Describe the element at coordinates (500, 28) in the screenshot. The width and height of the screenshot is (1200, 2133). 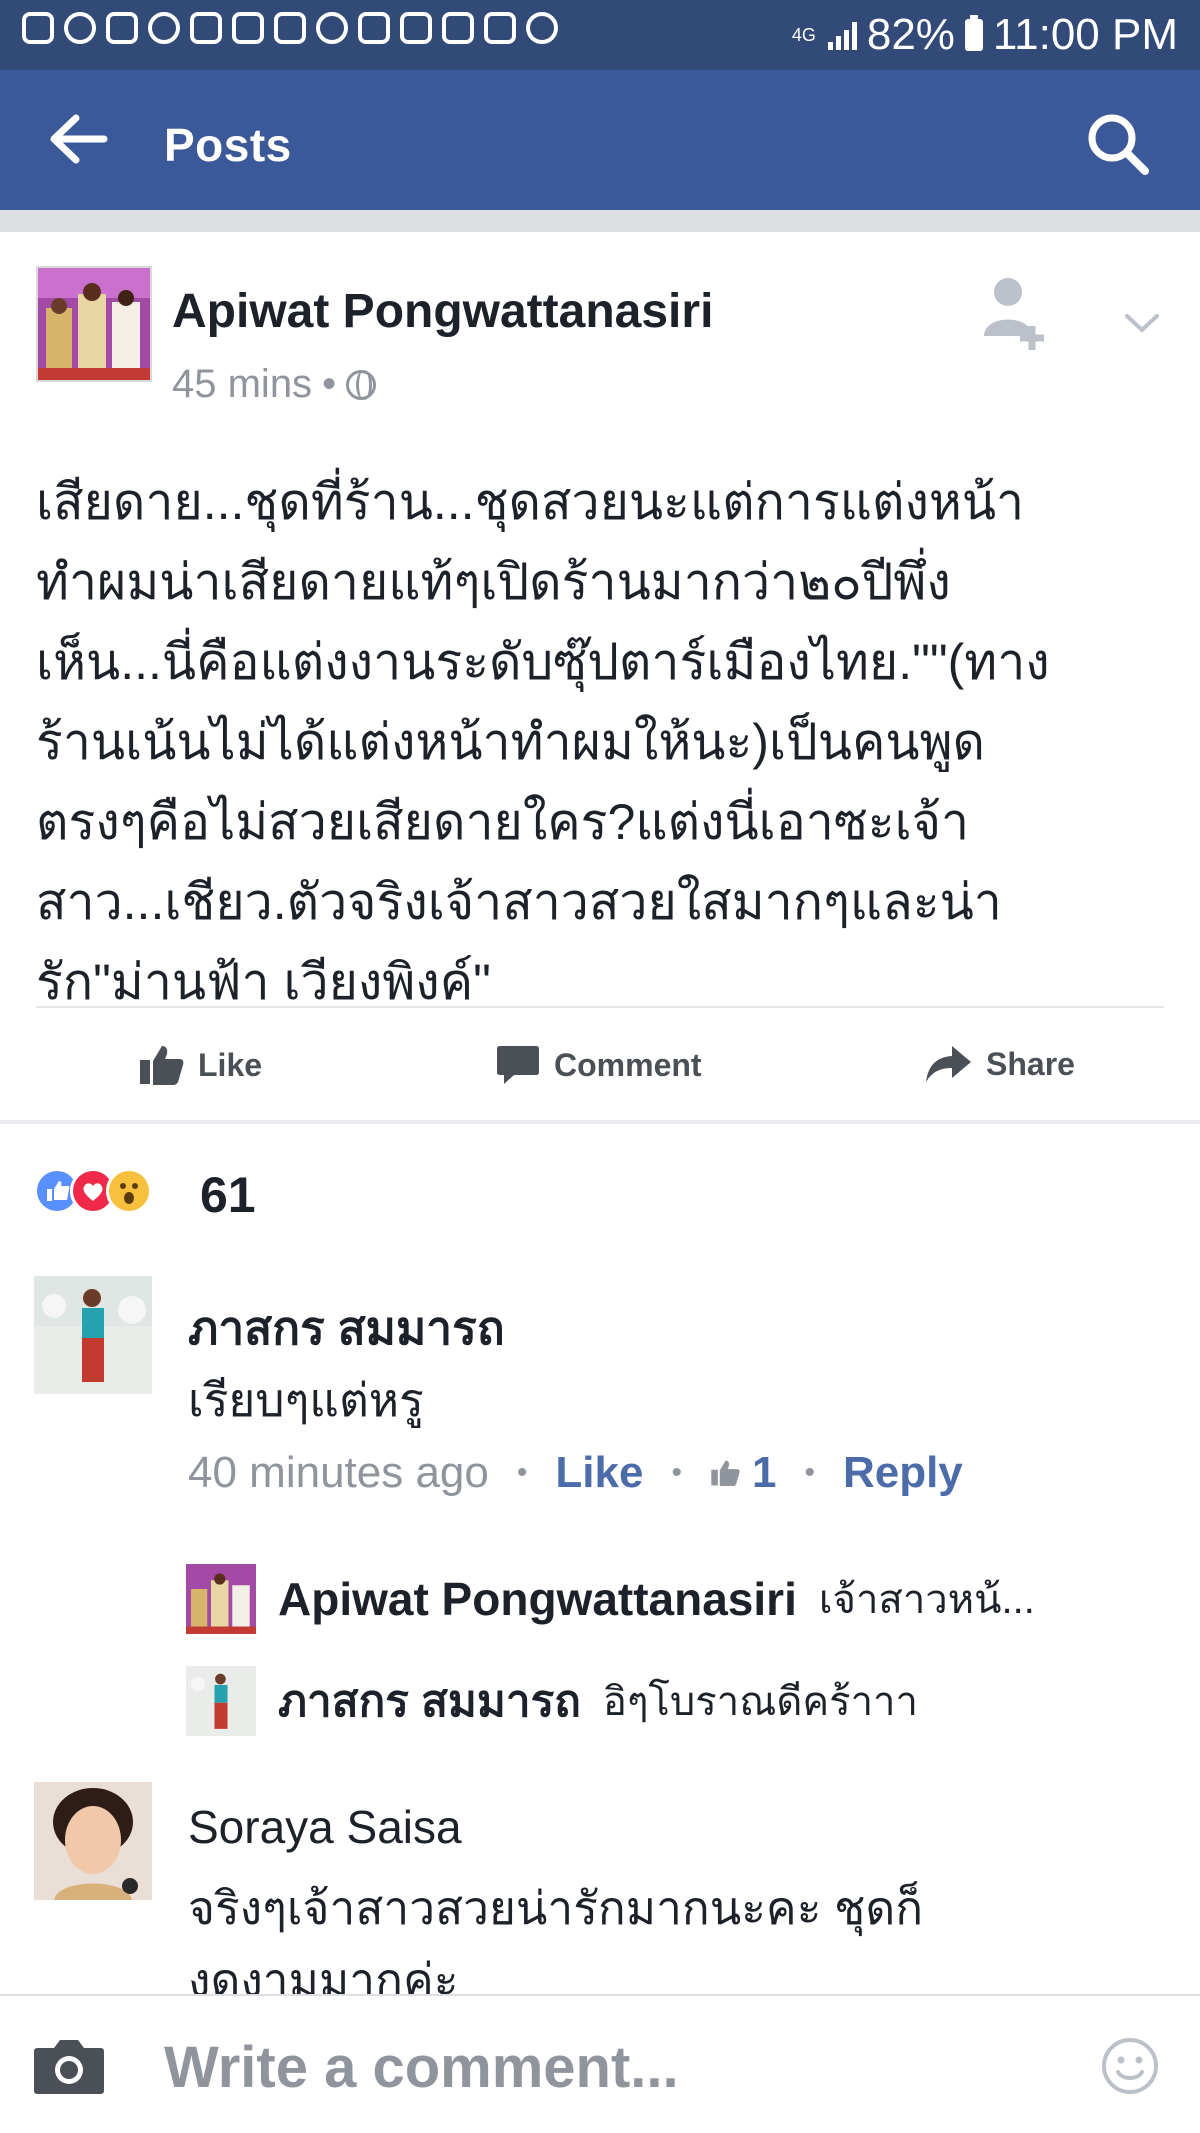
I see `save-icon` at that location.